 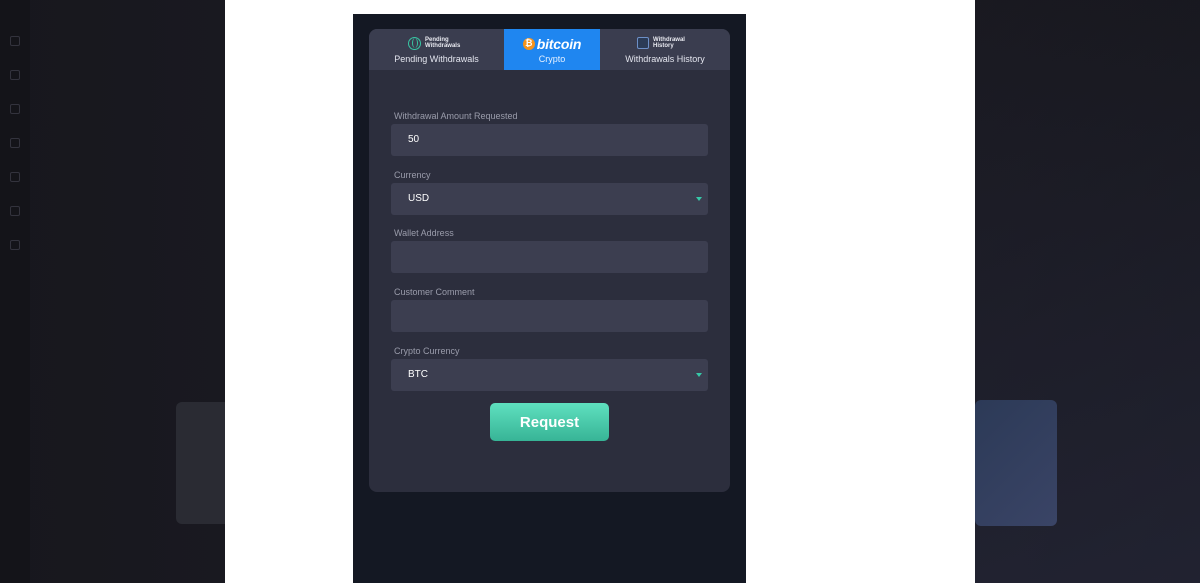 I want to click on tab-label: Withdrawals History, so click(x=665, y=59).